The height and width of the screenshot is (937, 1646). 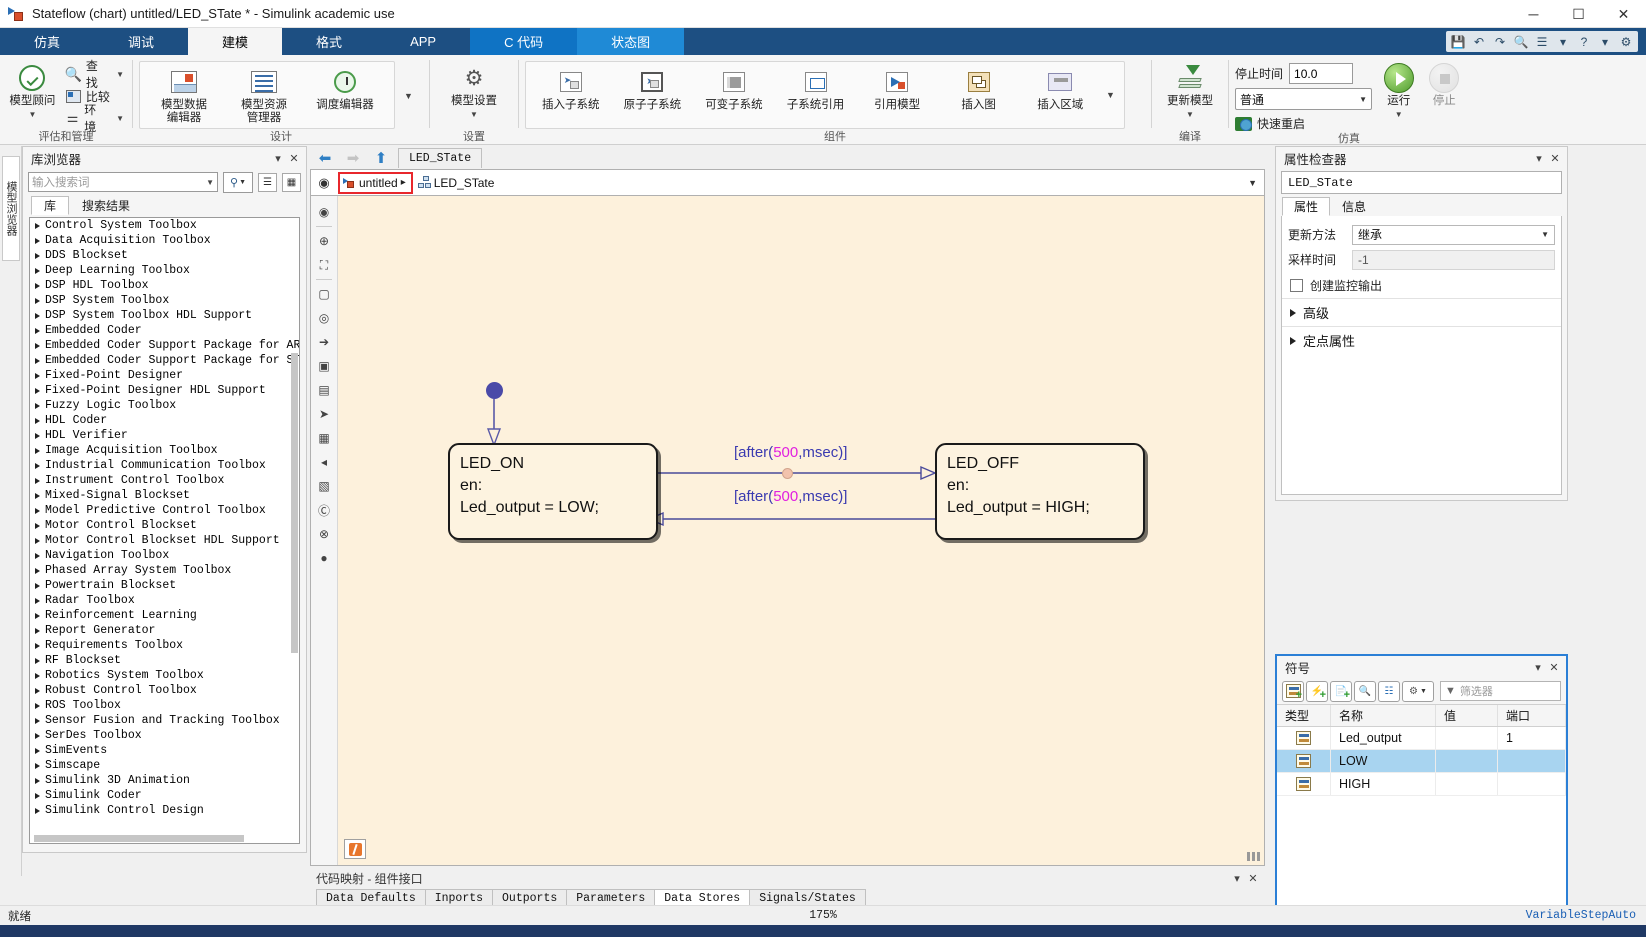 What do you see at coordinates (734, 88) in the screenshot?
I see `variant-subsystem-button: 可变子系统` at bounding box center [734, 88].